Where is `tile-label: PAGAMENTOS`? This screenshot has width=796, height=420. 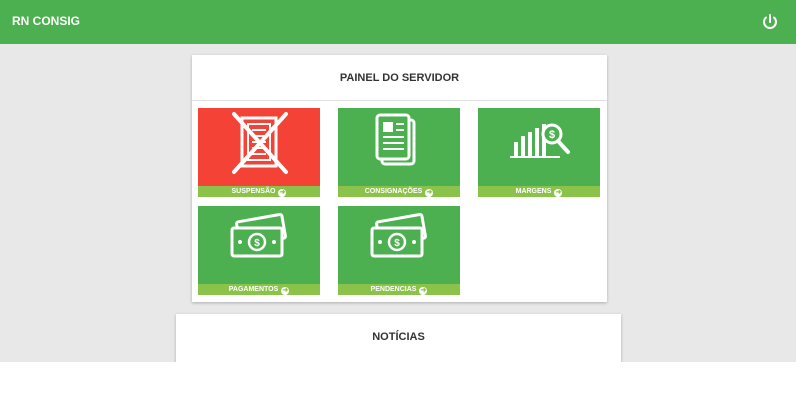 tile-label: PAGAMENTOS is located at coordinates (253, 289).